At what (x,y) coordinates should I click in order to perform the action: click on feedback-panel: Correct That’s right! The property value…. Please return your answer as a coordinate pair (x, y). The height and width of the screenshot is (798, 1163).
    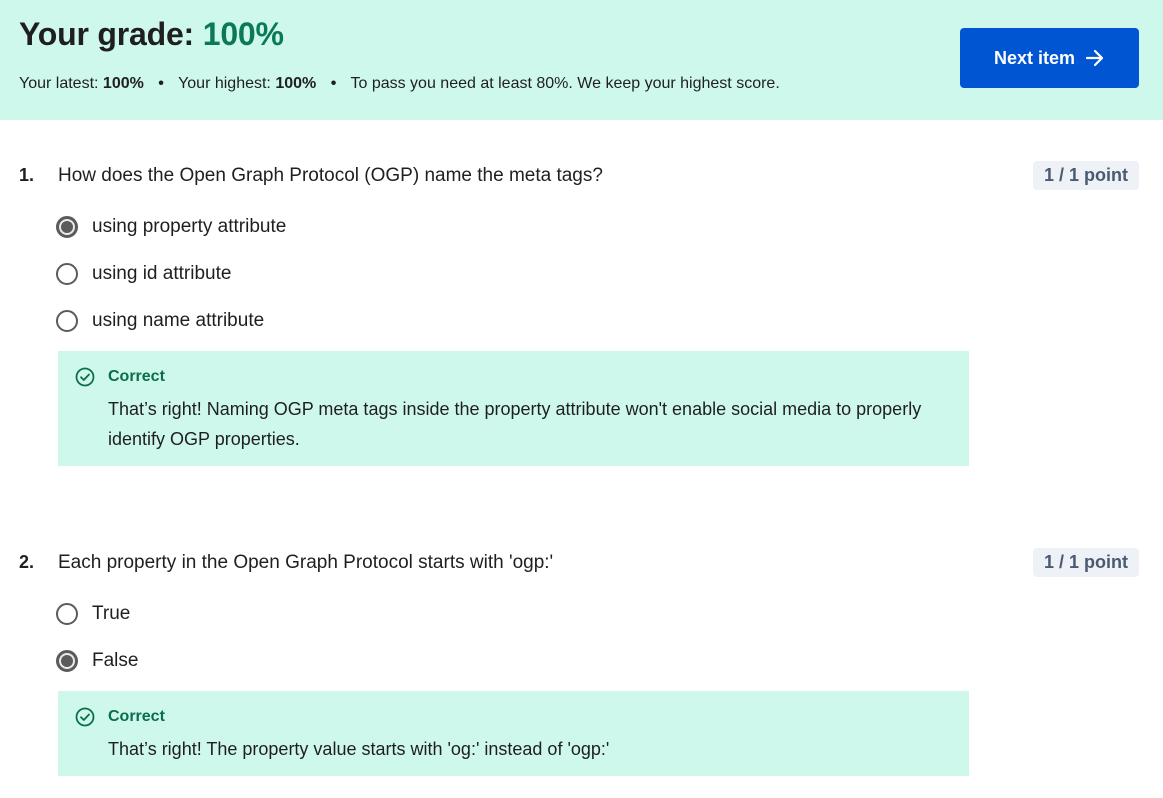
    Looking at the image, I should click on (513, 733).